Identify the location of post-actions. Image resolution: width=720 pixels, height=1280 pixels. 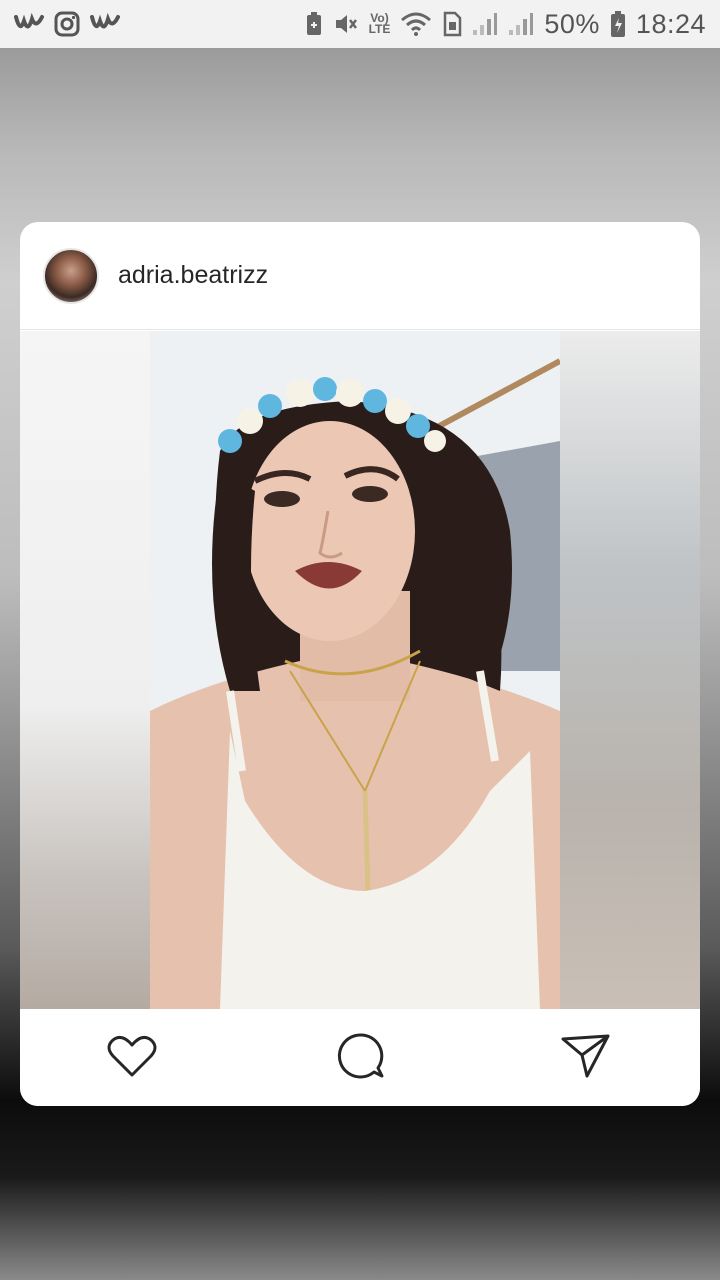
(360, 1058).